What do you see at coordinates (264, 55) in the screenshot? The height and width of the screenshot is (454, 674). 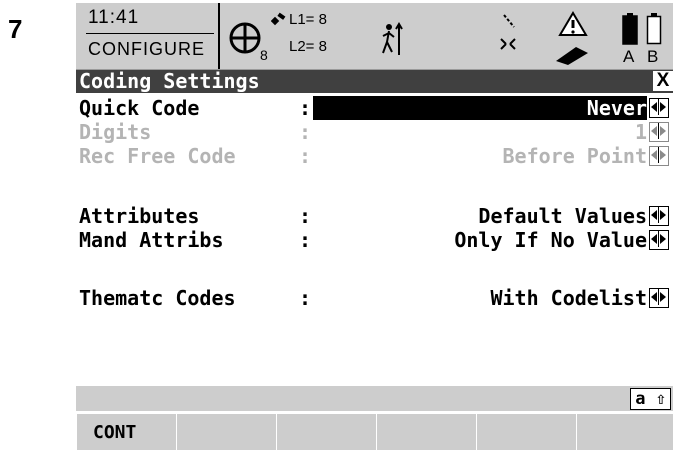 I see `satellite-count: 8` at bounding box center [264, 55].